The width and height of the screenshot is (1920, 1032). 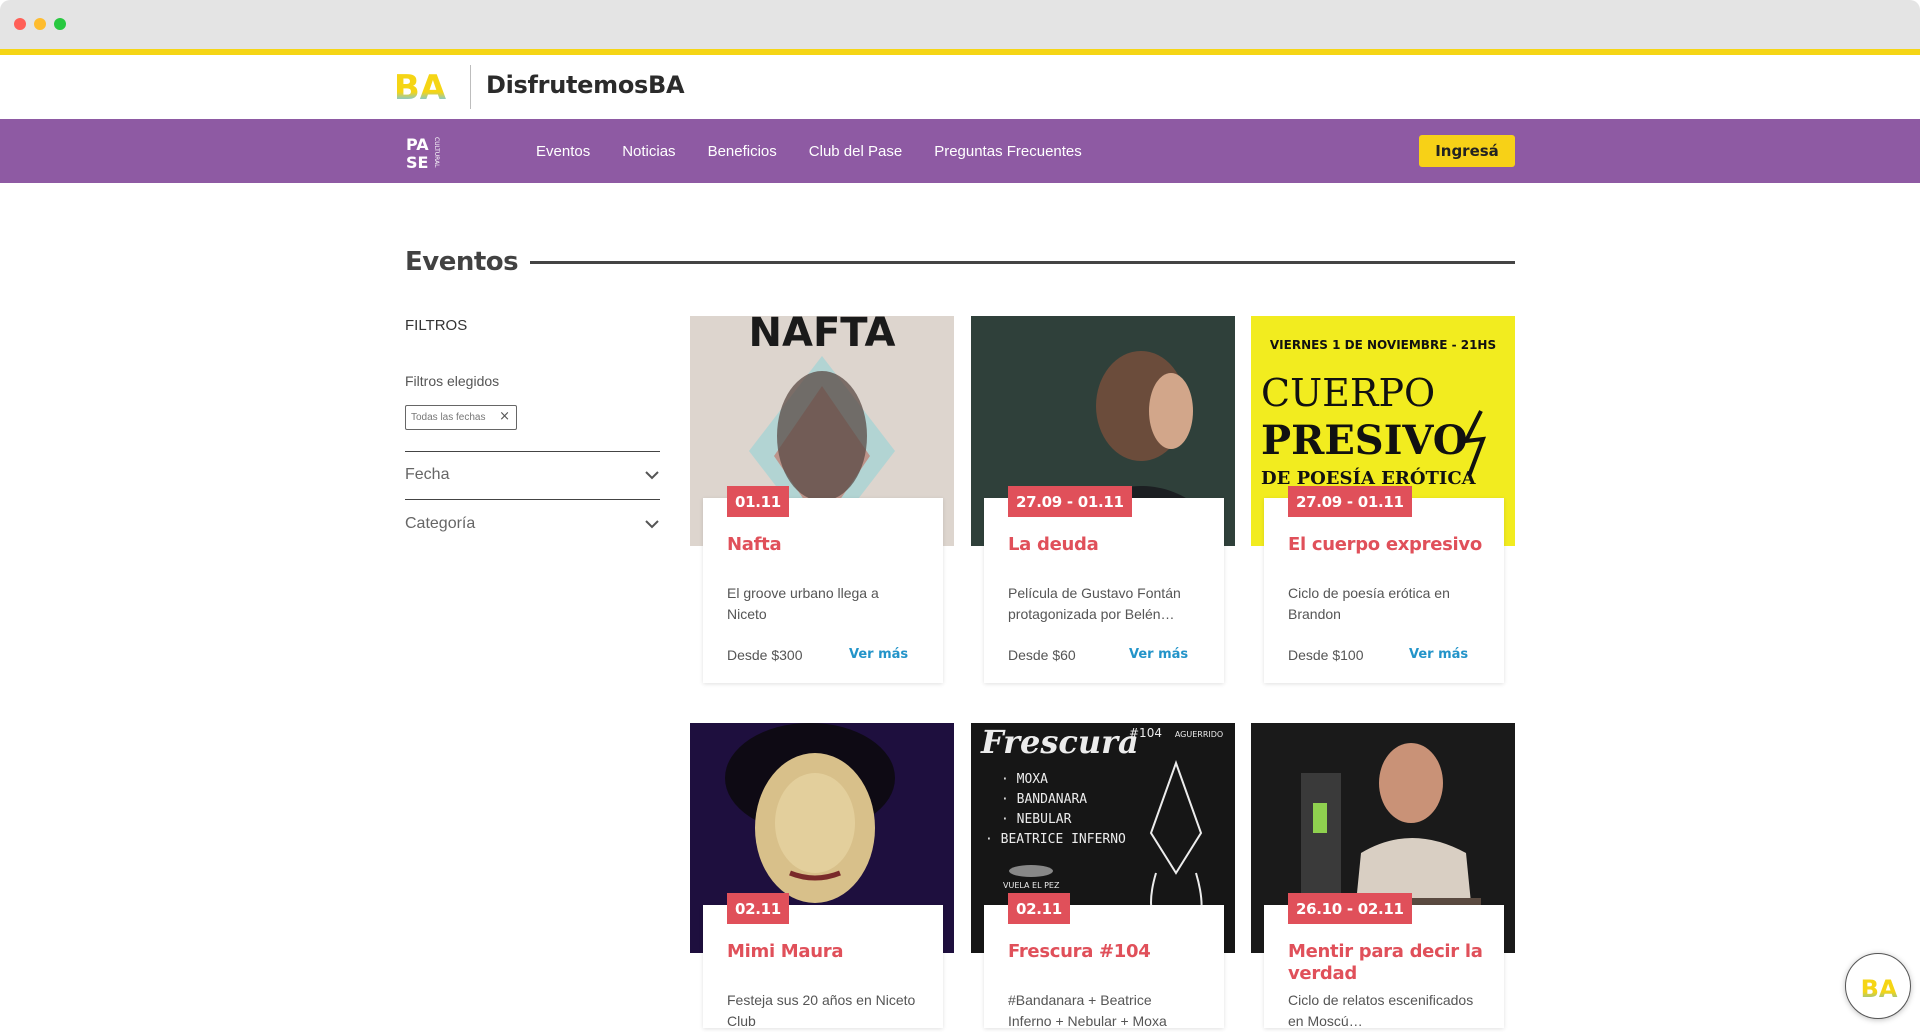 What do you see at coordinates (1326, 655) in the screenshot?
I see `event-price: Desde $100` at bounding box center [1326, 655].